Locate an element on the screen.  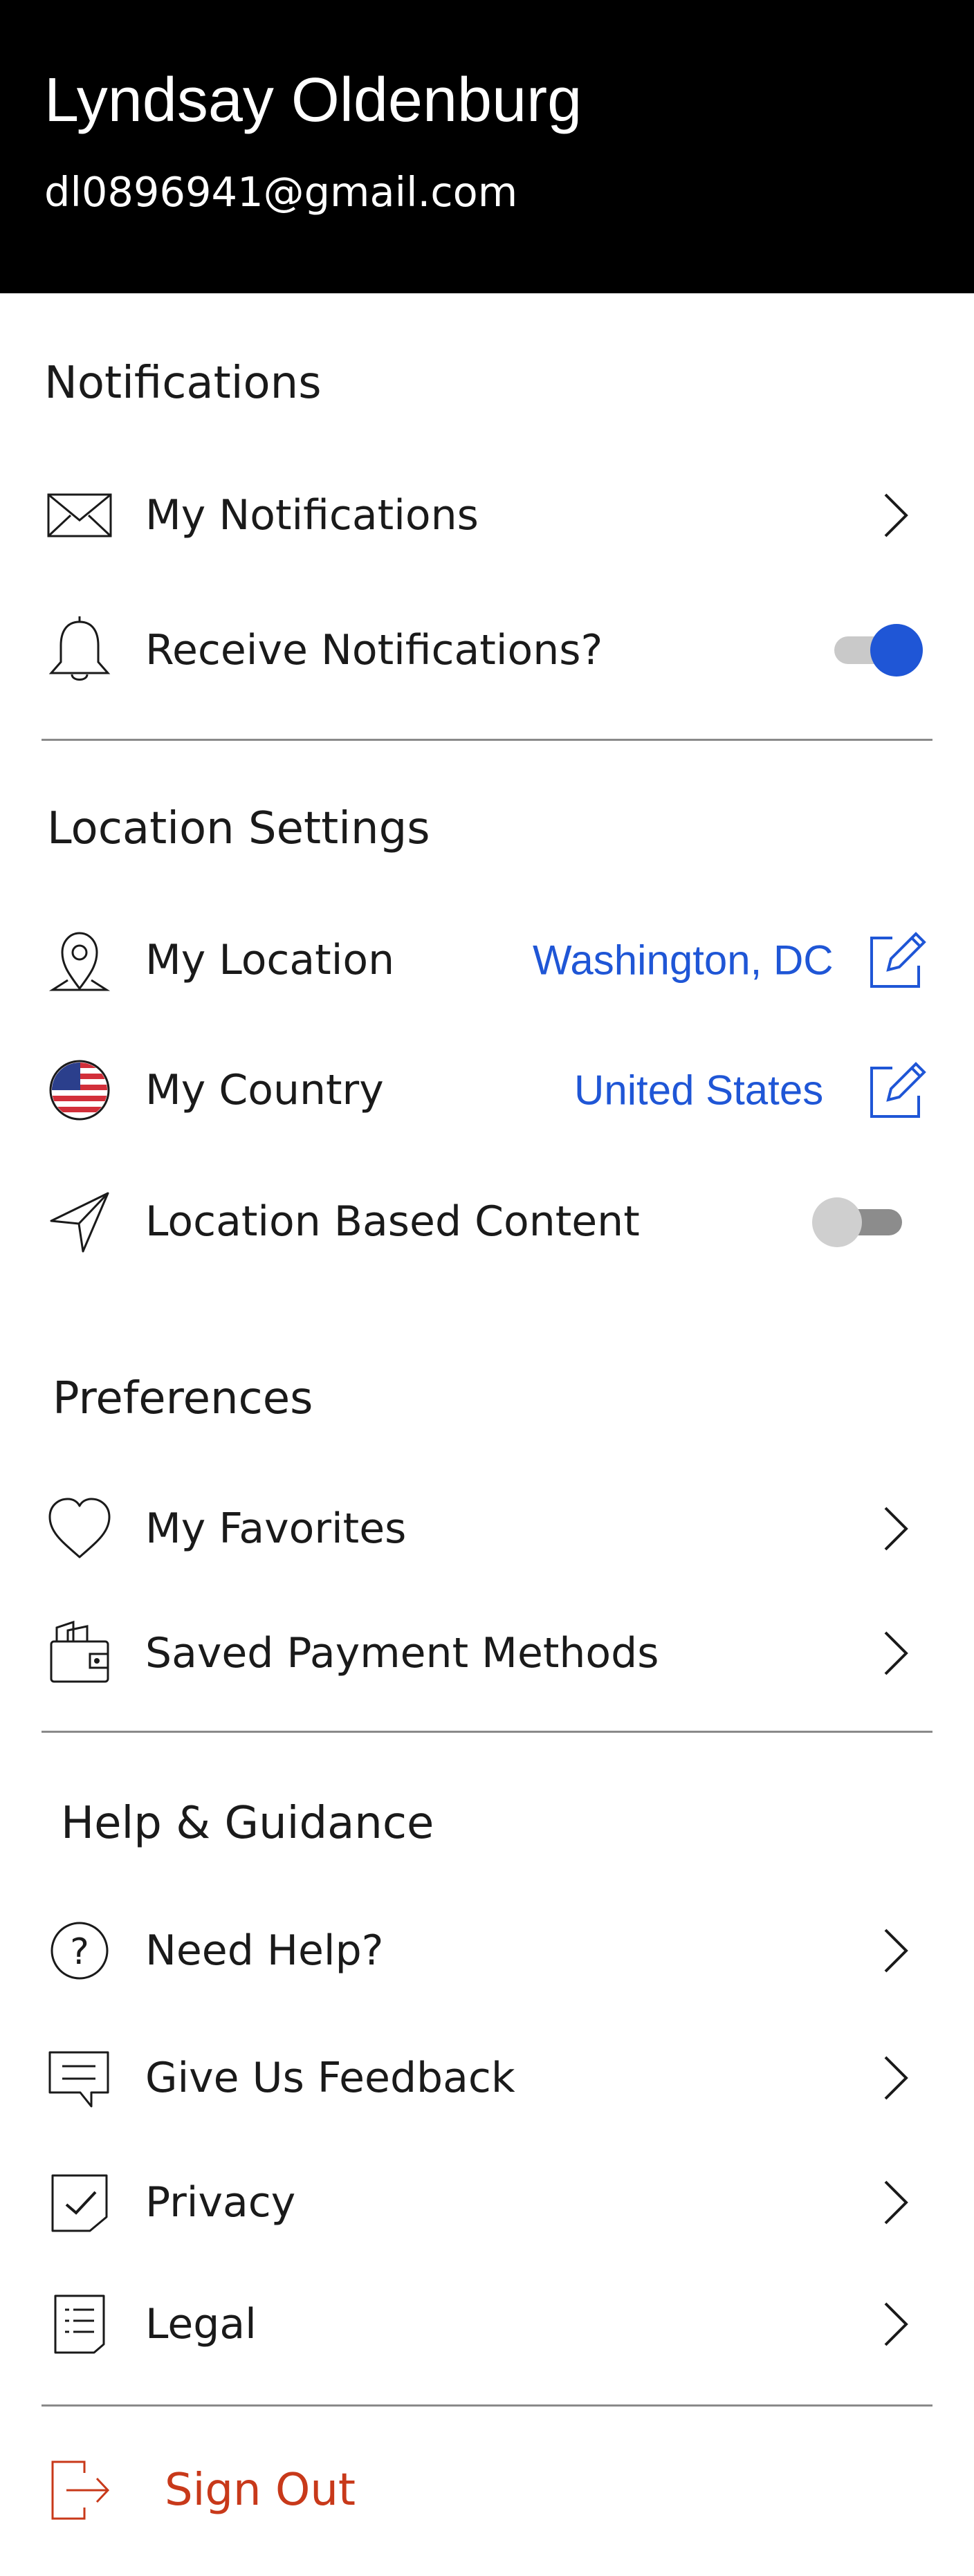
question-icon: ? is located at coordinates (80, 1951).